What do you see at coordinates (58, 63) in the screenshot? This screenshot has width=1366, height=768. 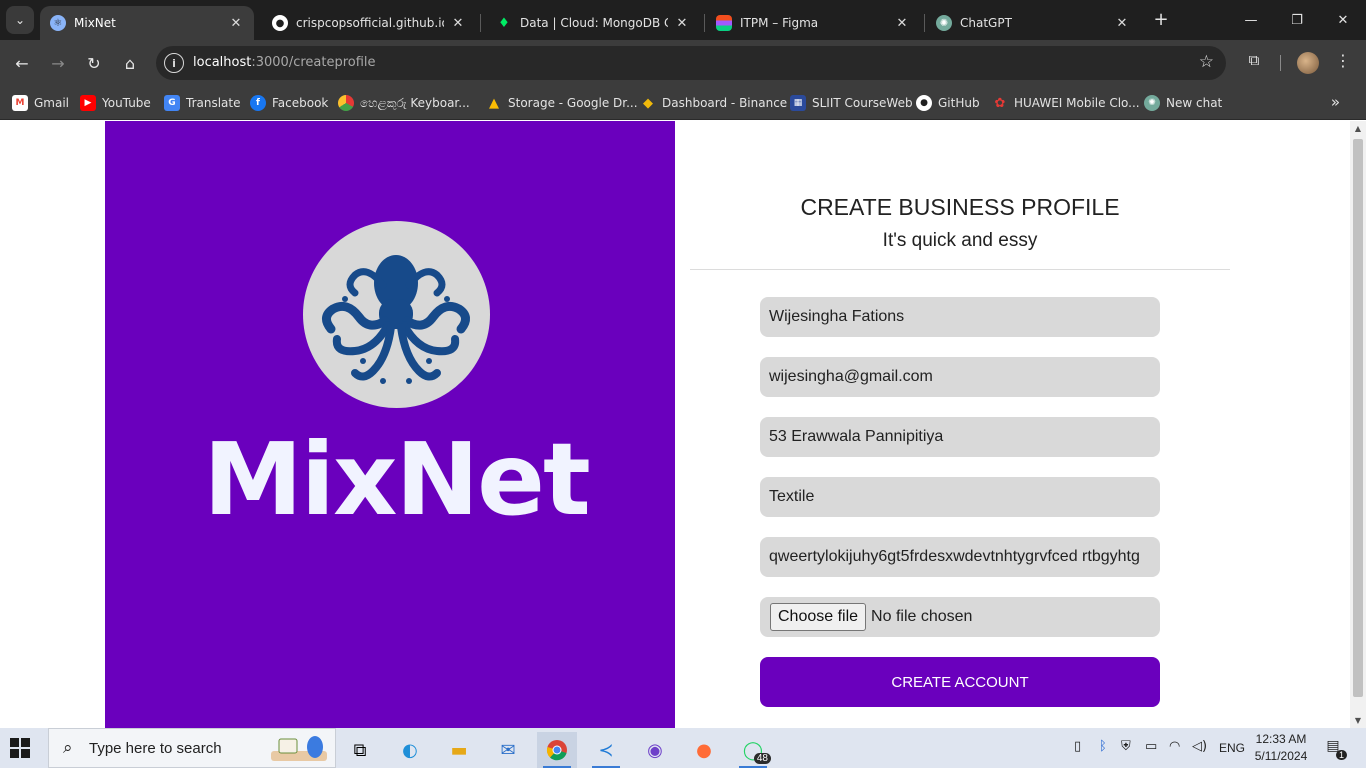 I see `forward-button: →` at bounding box center [58, 63].